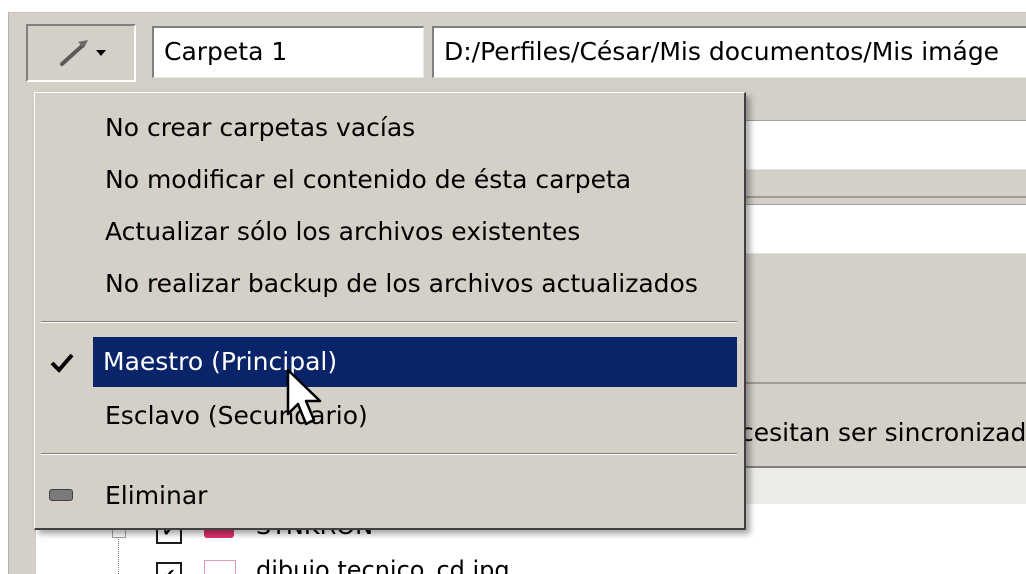 This screenshot has height=574, width=1026. I want to click on menu-item-no-crear-carpetas-vacias: No crear carpetas vacías, so click(389, 128).